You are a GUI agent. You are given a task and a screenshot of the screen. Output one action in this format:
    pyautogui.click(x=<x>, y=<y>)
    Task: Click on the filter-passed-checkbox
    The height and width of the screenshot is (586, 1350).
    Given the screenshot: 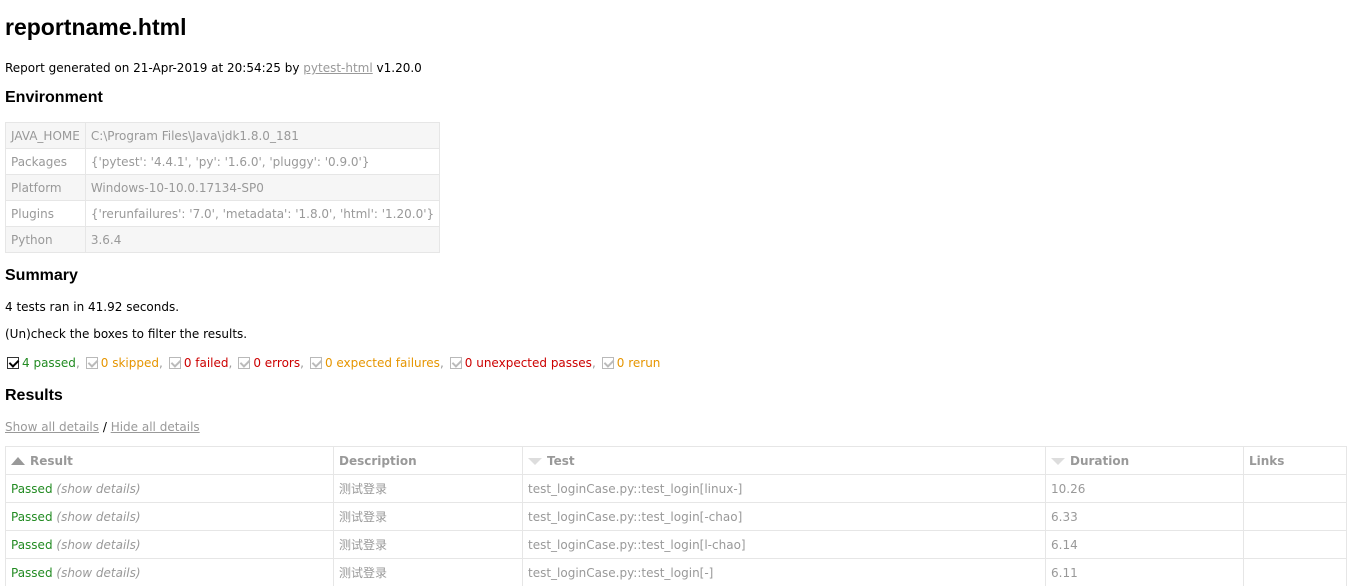 What is the action you would take?
    pyautogui.click(x=13, y=363)
    